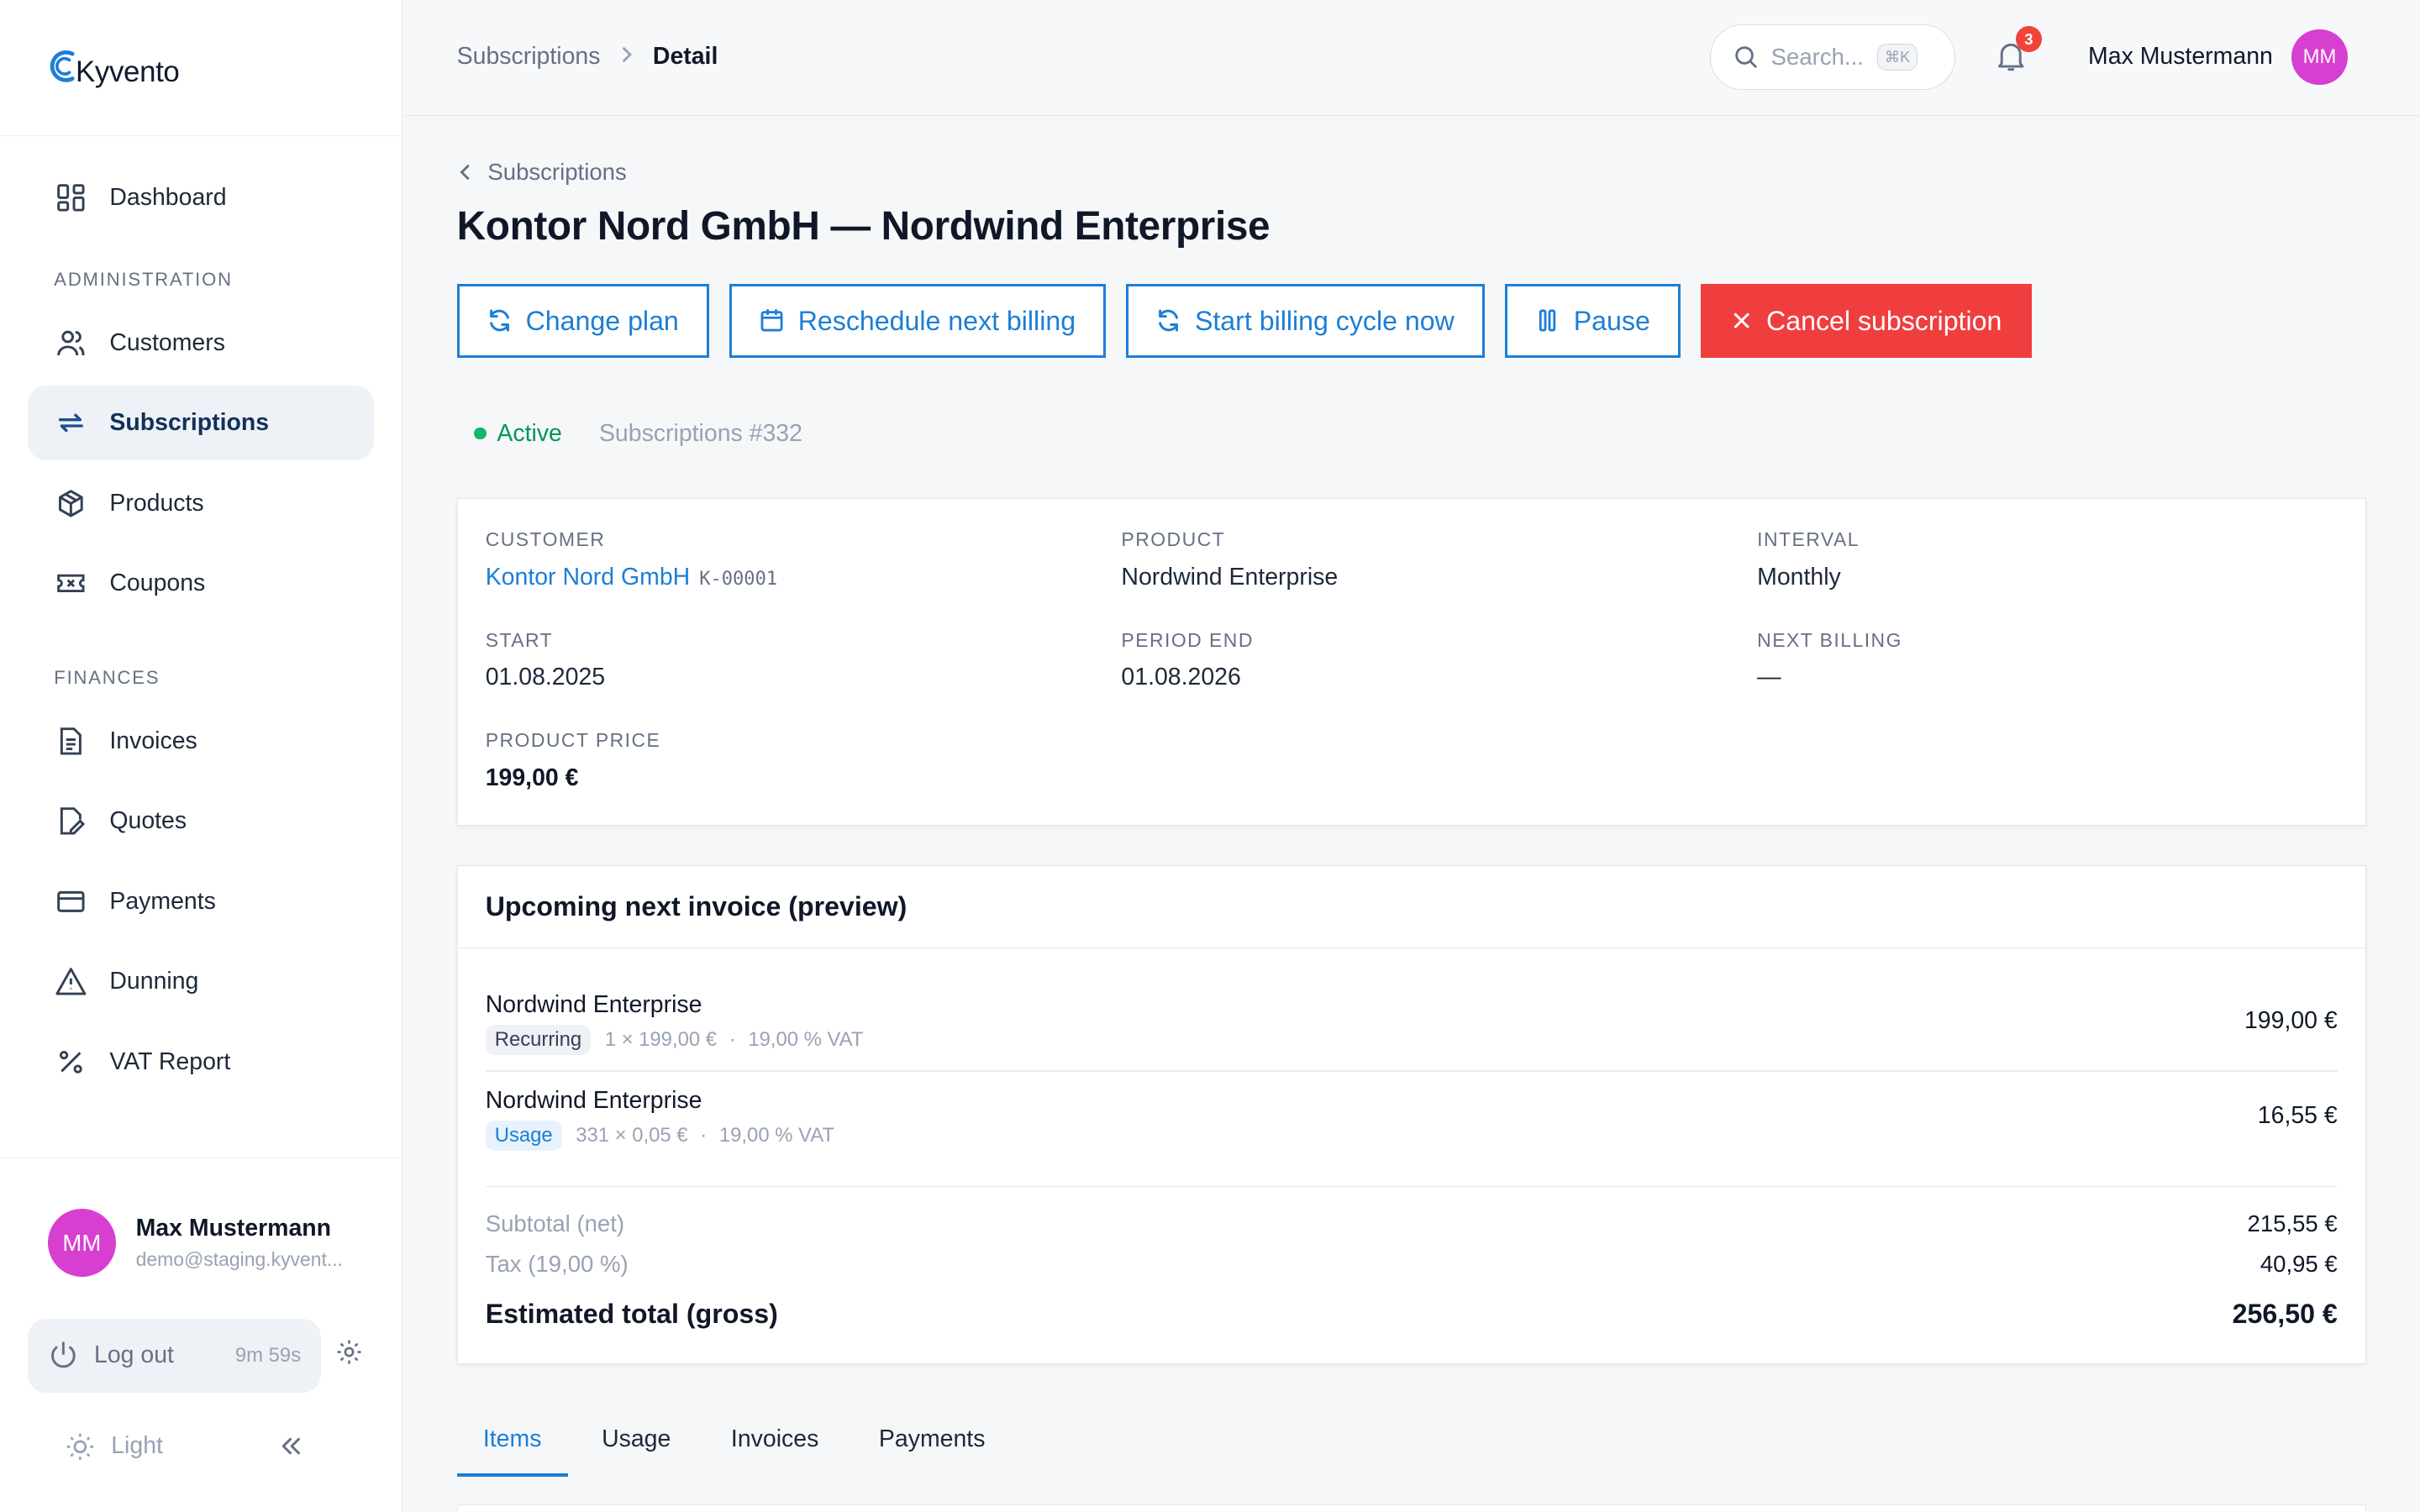  What do you see at coordinates (627, 57) in the screenshot?
I see `chevron-right-icon` at bounding box center [627, 57].